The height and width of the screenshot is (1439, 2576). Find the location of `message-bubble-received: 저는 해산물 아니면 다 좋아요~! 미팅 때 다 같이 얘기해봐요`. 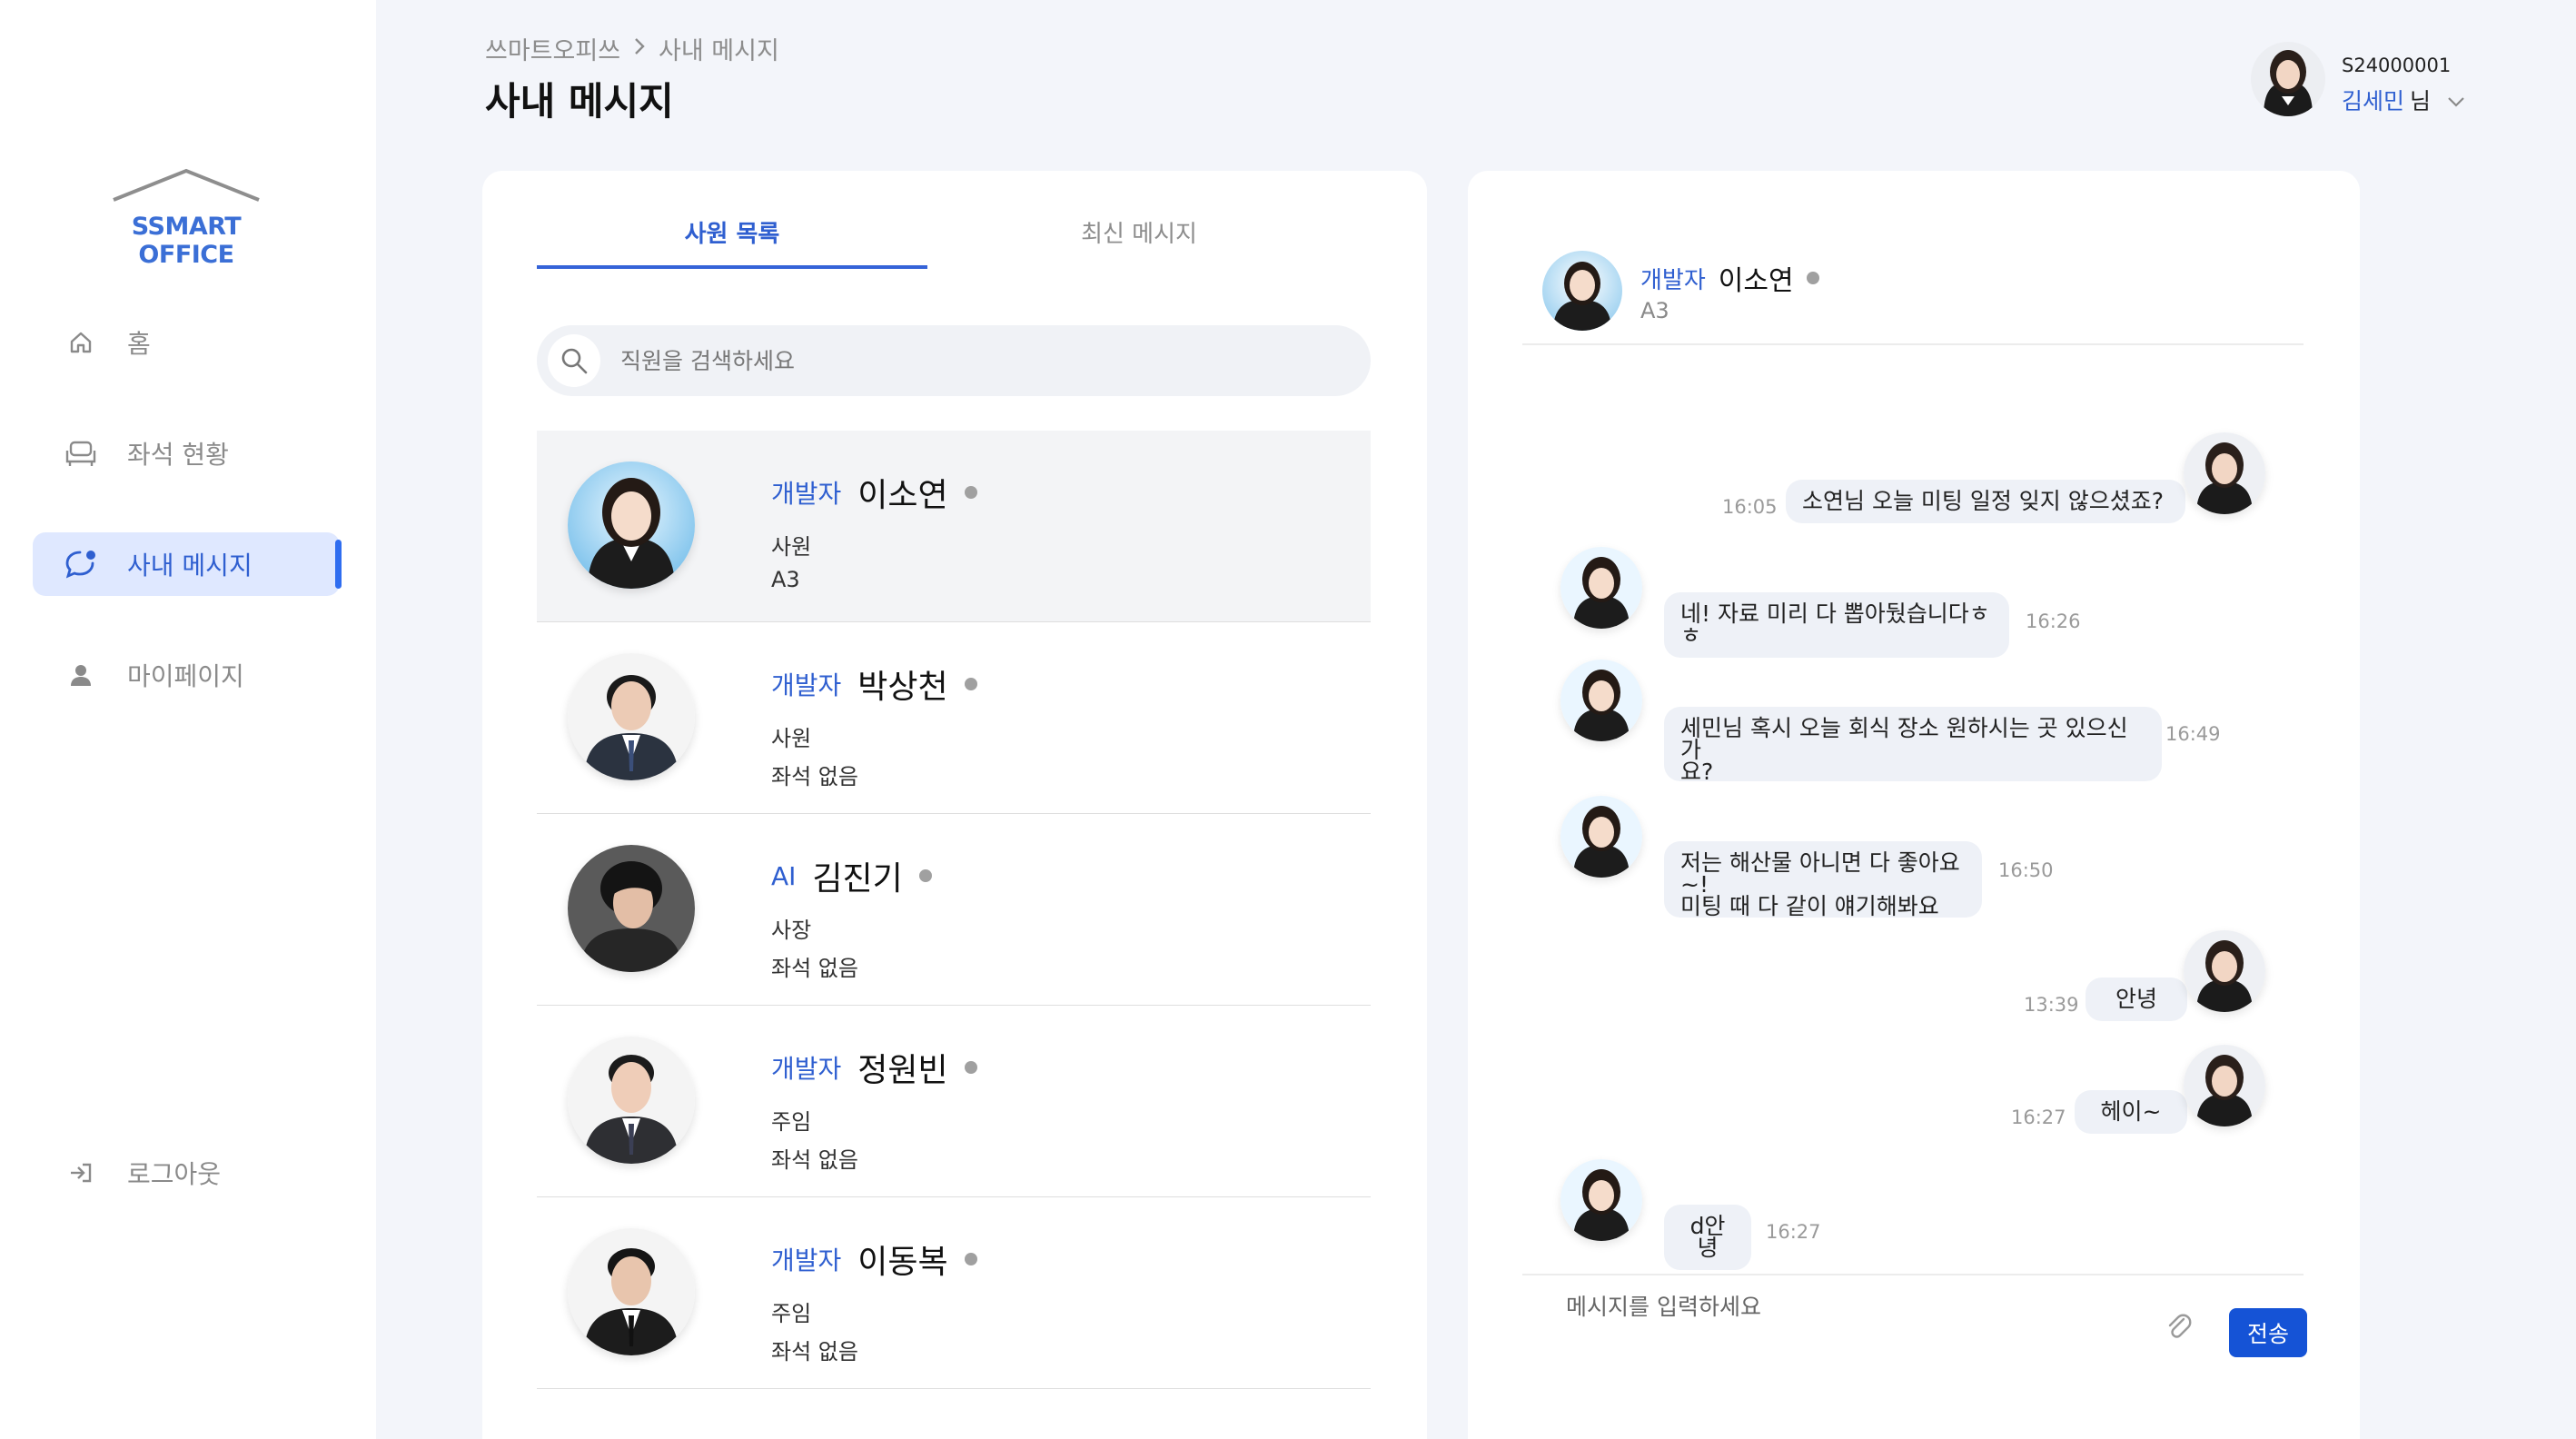

message-bubble-received: 저는 해산물 아니면 다 좋아요~! 미팅 때 다 같이 얘기해봐요 is located at coordinates (1823, 879).